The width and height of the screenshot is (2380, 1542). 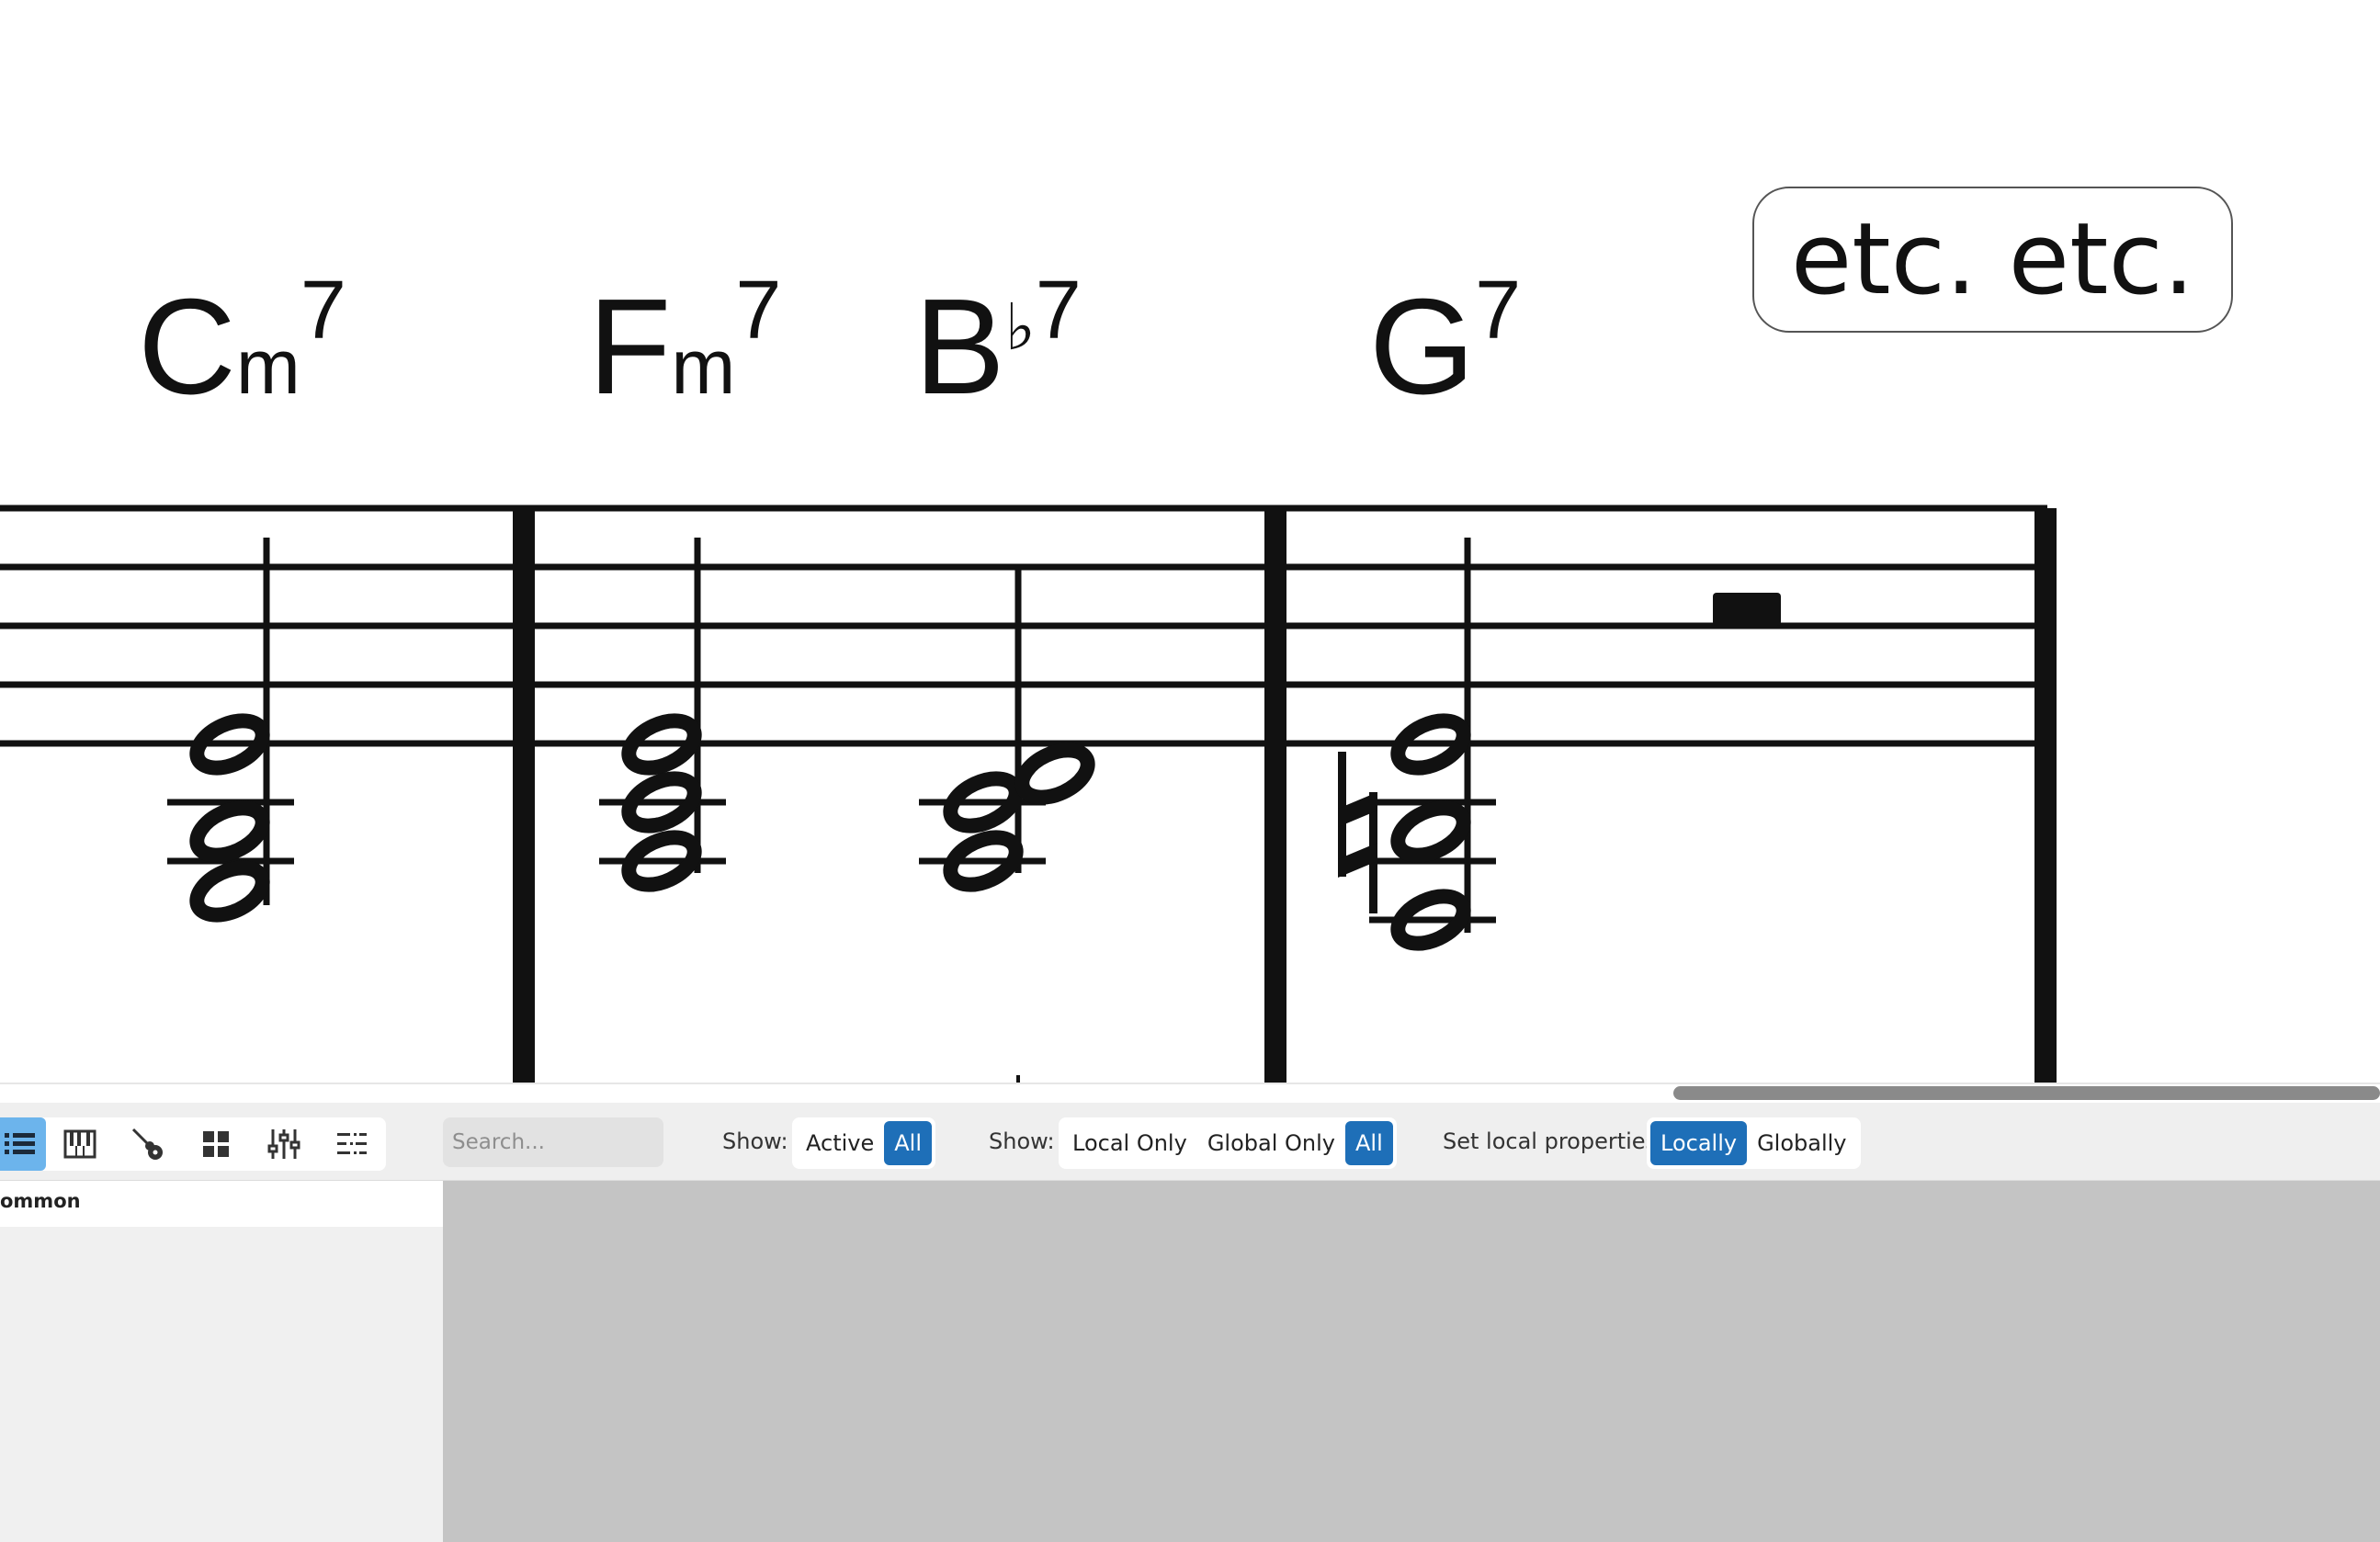 I want to click on mixer-icon, so click(x=284, y=1144).